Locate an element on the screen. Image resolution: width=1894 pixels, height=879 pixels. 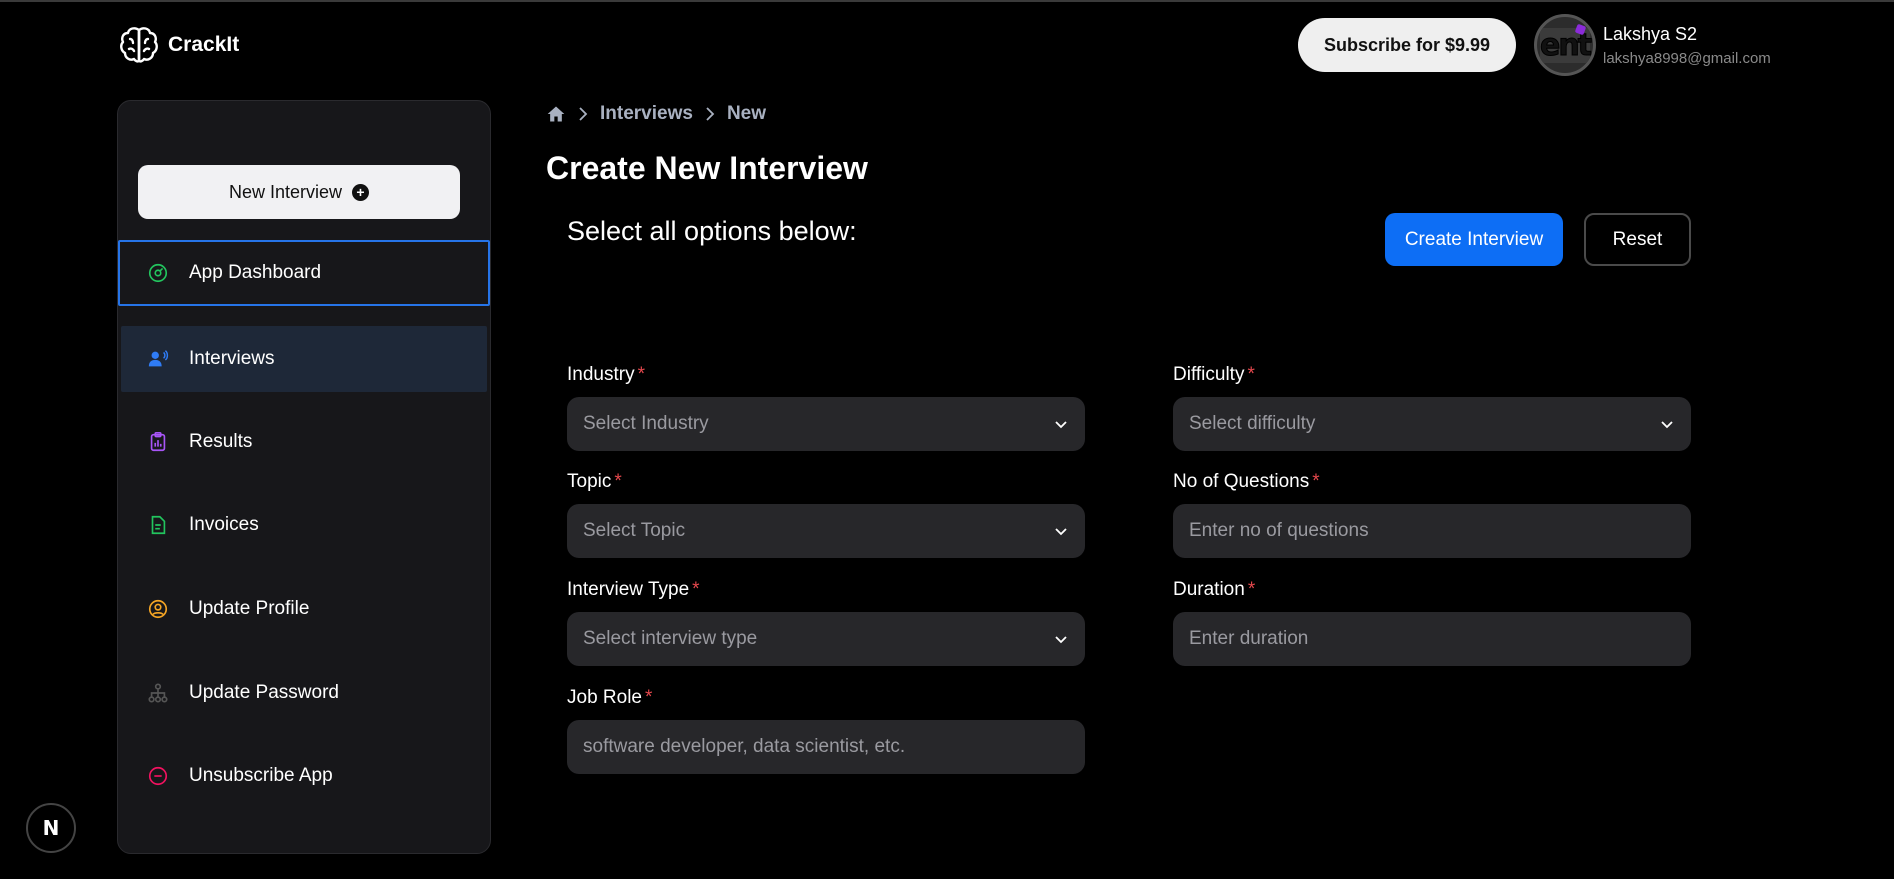
hierarchy-icon is located at coordinates (158, 693).